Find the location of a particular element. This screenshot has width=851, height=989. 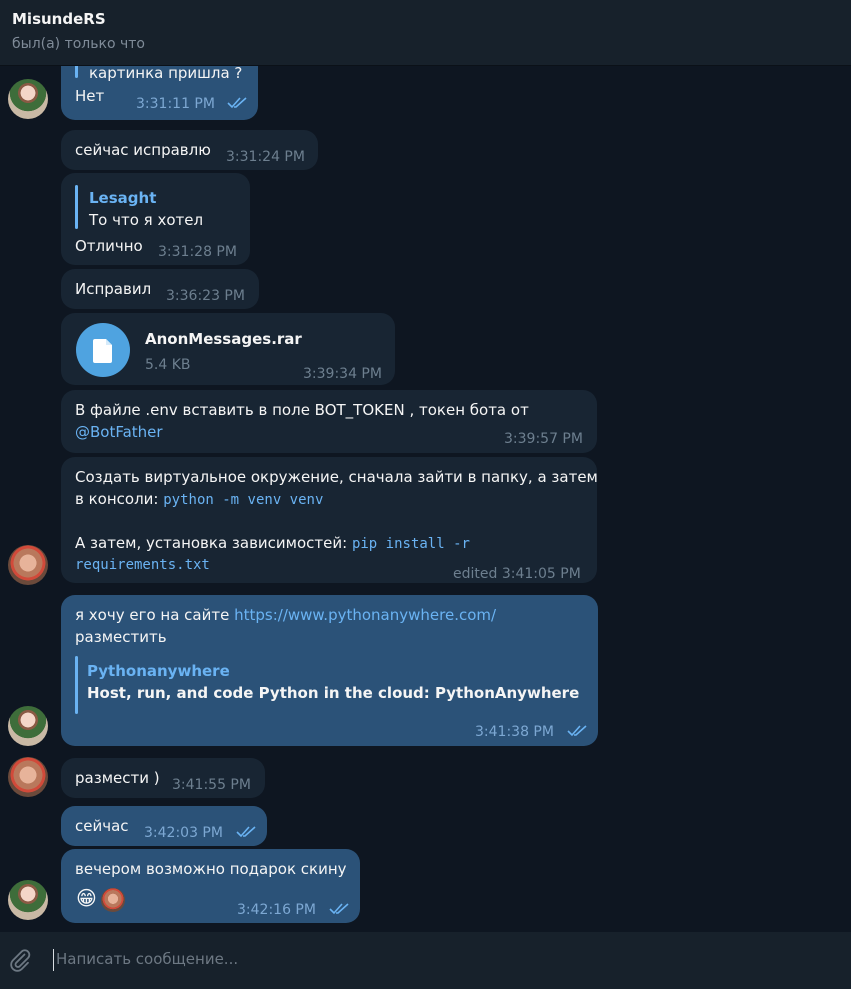

message-time: 3:39:34 PM is located at coordinates (342, 374).